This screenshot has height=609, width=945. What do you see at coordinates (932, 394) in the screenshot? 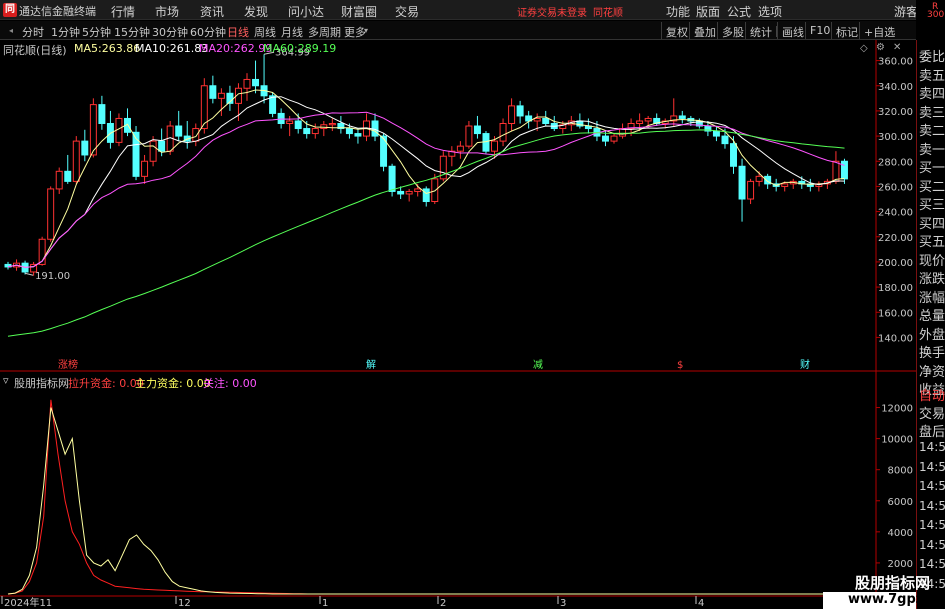
I see `auto-tab: 自动` at bounding box center [932, 394].